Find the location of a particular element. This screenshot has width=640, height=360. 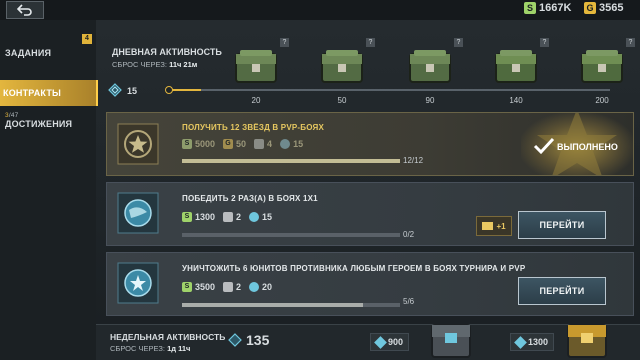

daily-points: 15 is located at coordinates (132, 91).